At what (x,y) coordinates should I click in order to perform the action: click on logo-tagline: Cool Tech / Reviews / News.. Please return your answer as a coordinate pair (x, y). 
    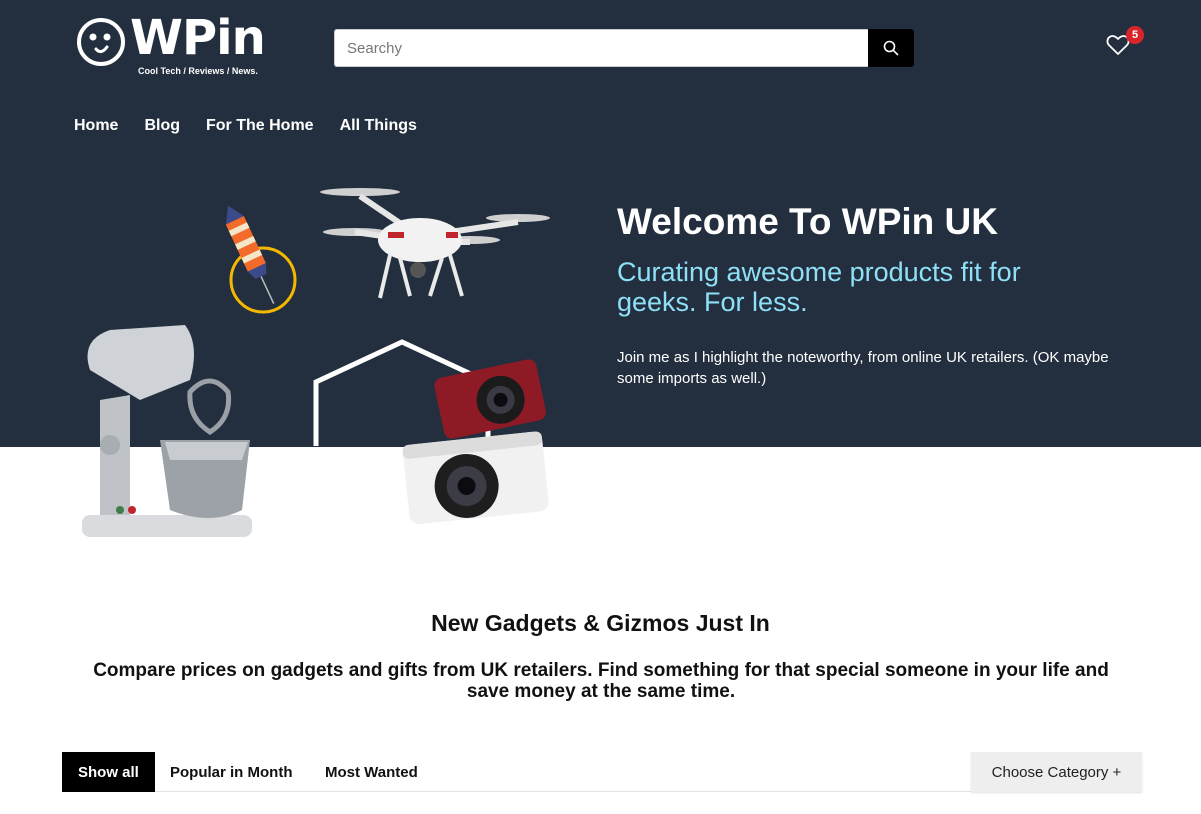
    Looking at the image, I should click on (198, 71).